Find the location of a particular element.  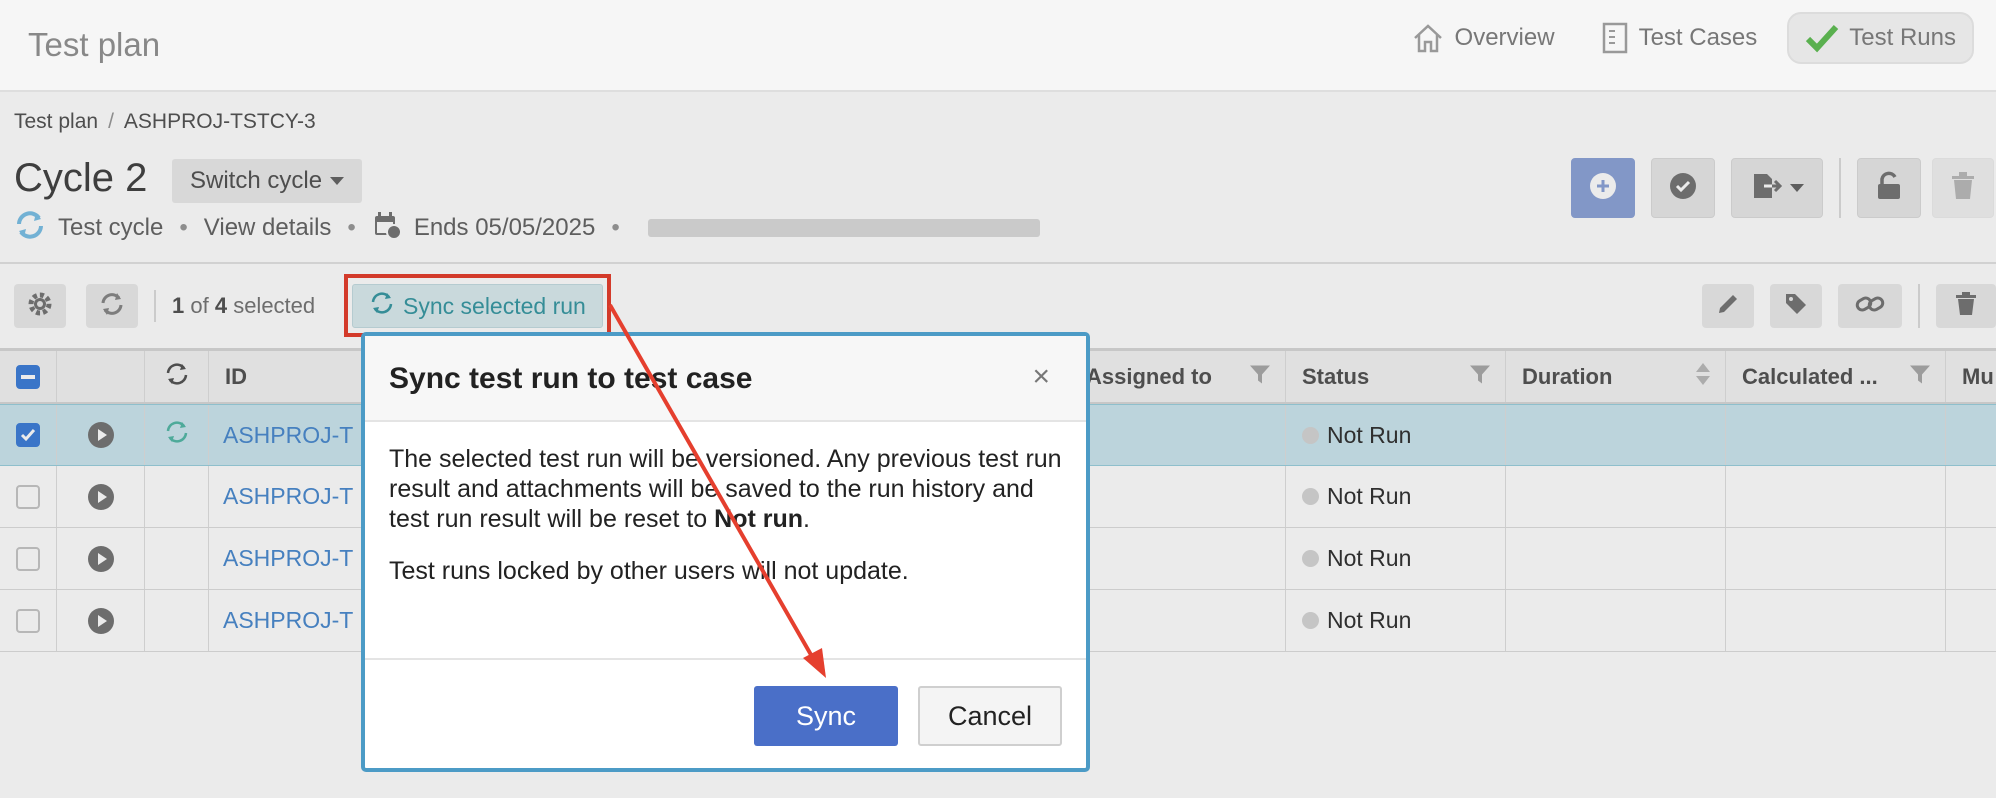

selection-count: 1 of 4 selected is located at coordinates (243, 306).